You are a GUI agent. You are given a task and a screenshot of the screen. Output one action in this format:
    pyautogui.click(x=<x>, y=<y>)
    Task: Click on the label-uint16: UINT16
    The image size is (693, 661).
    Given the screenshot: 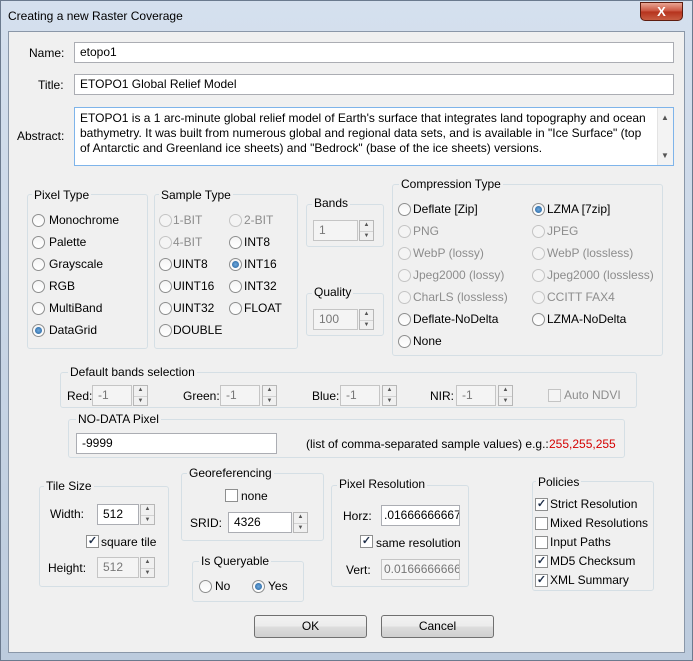 What is the action you would take?
    pyautogui.click(x=194, y=286)
    